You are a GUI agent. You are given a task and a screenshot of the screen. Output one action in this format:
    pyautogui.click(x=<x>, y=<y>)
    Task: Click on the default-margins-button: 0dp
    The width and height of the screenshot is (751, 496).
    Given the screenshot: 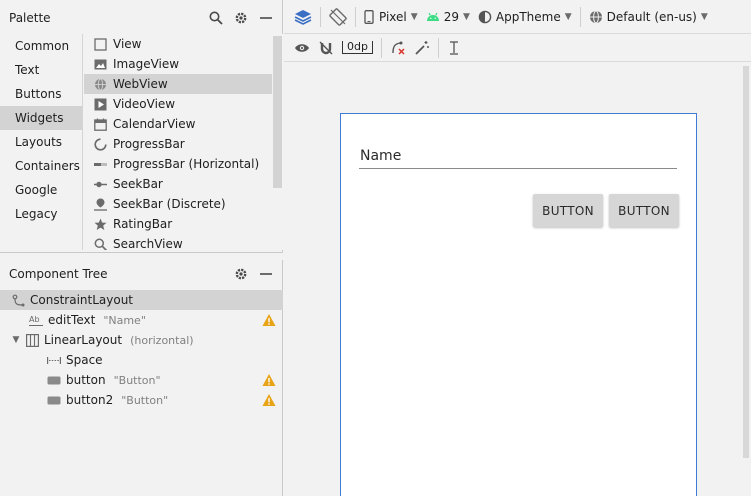 What is the action you would take?
    pyautogui.click(x=357, y=48)
    